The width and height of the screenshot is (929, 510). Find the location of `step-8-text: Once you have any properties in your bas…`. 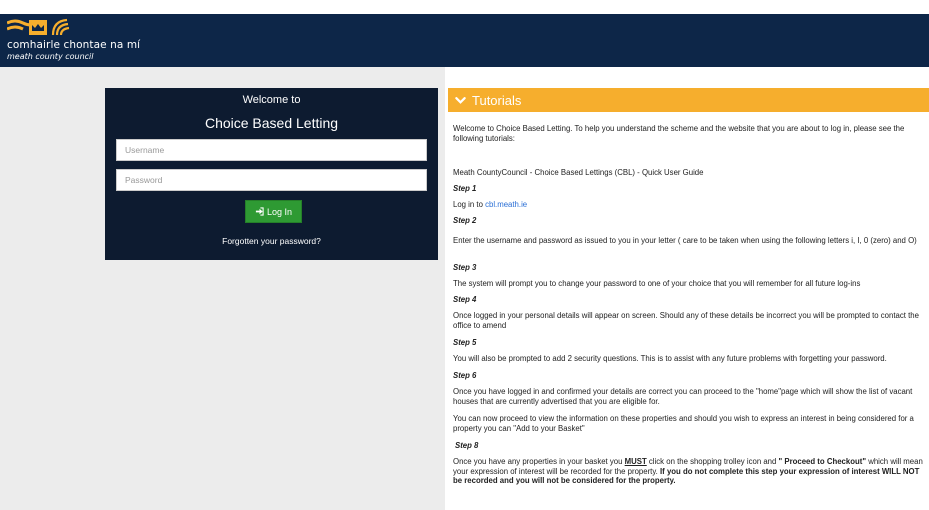

step-8-text: Once you have any properties in your bas… is located at coordinates (690, 471).